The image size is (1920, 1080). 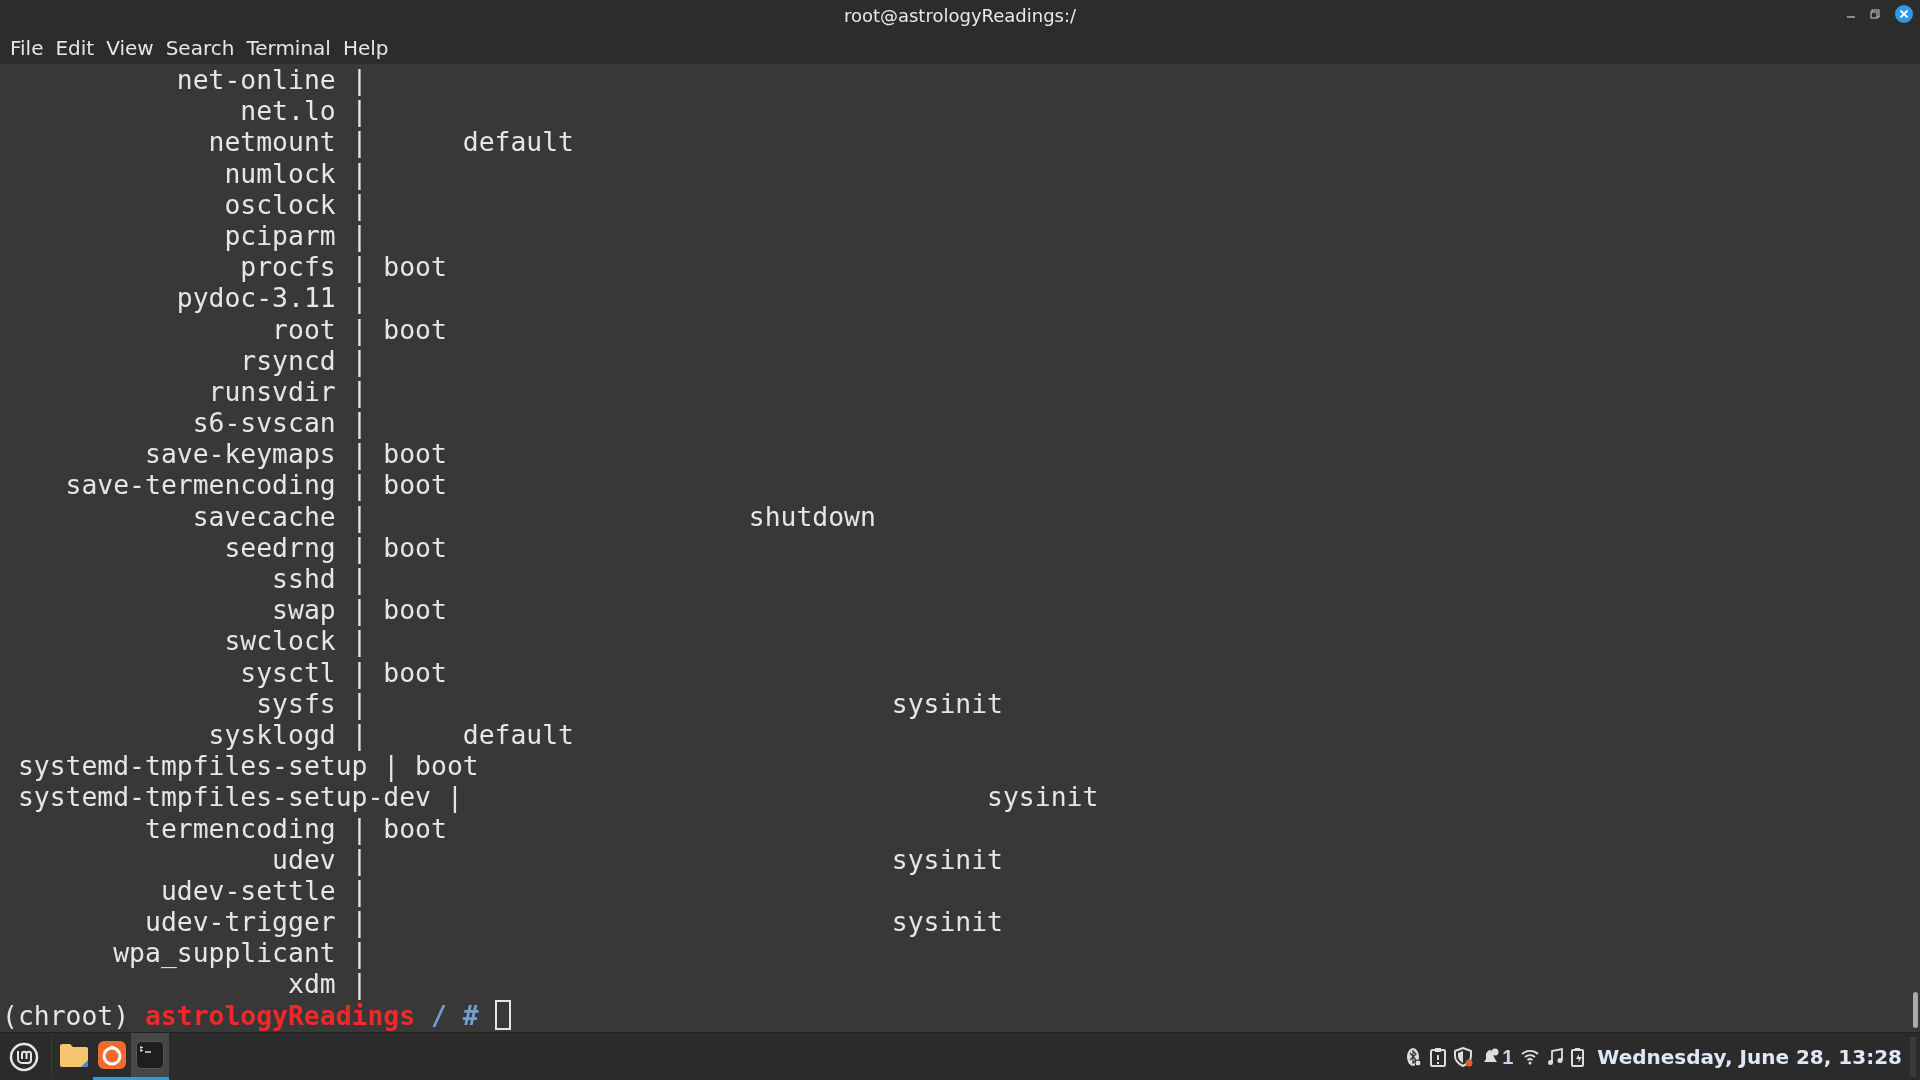 What do you see at coordinates (1749, 1056) in the screenshot?
I see `clock: Wednesday, June 28, 13:28` at bounding box center [1749, 1056].